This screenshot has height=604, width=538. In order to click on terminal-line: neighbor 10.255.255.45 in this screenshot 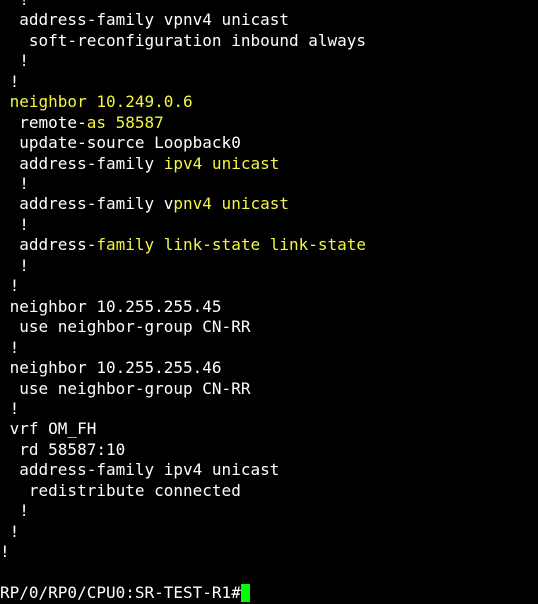, I will do `click(111, 307)`.